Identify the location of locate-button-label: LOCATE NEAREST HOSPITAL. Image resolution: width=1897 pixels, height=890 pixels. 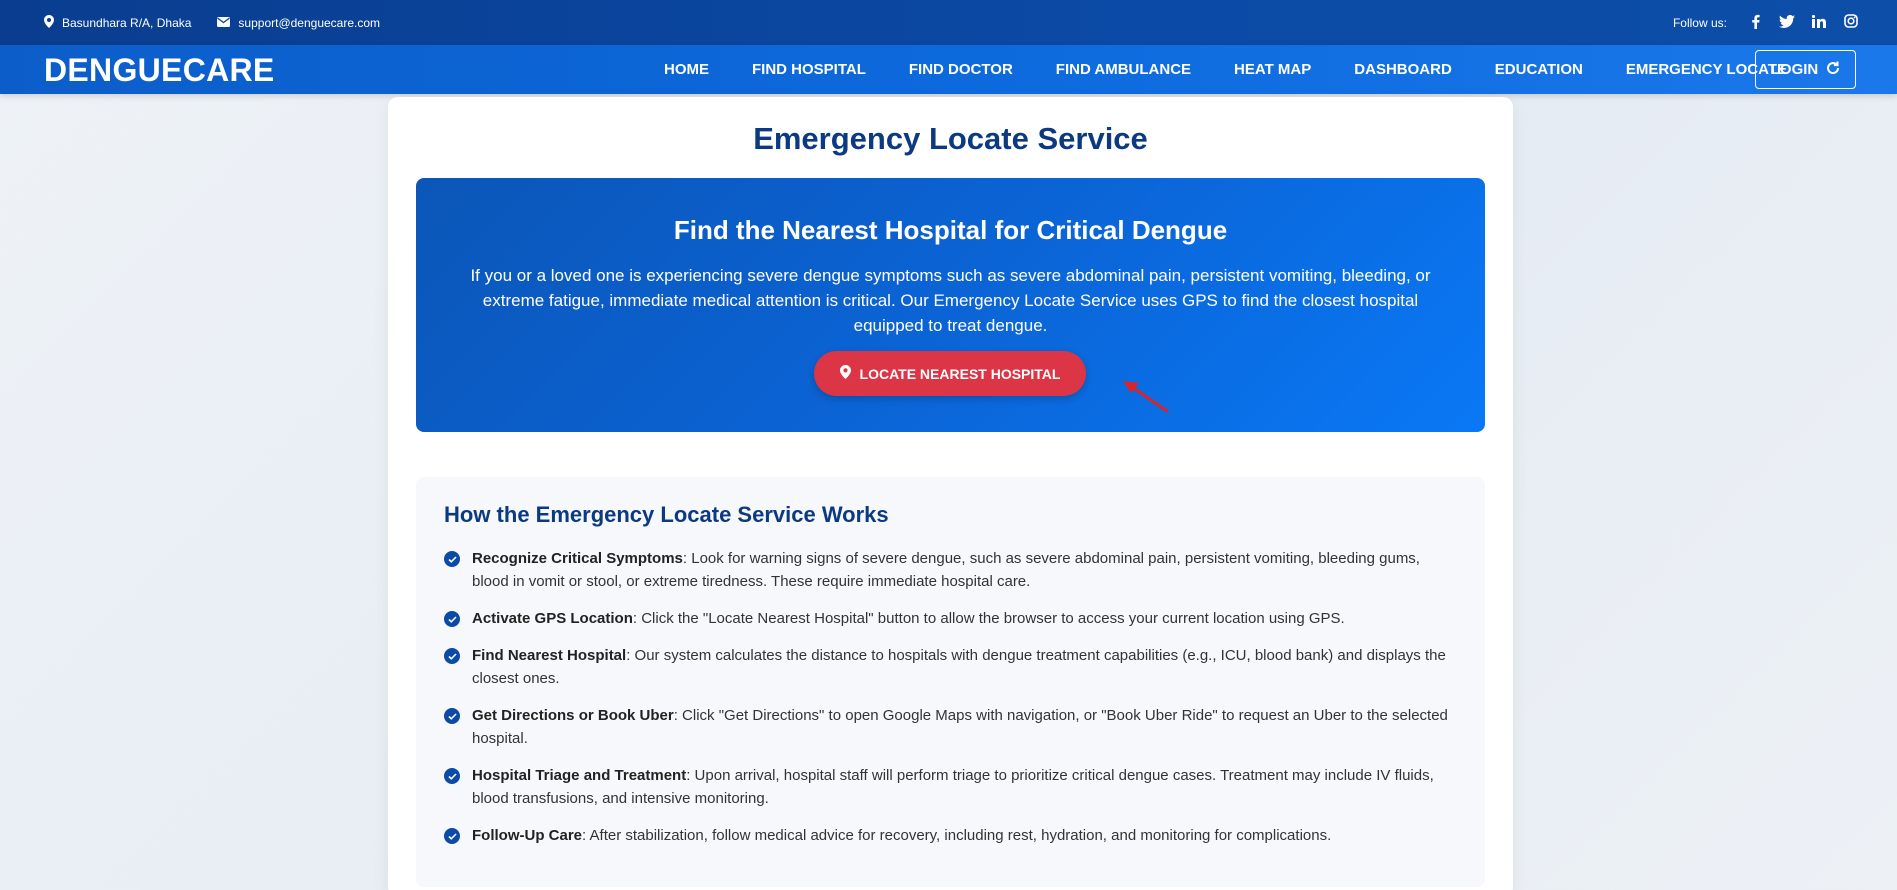
(960, 373).